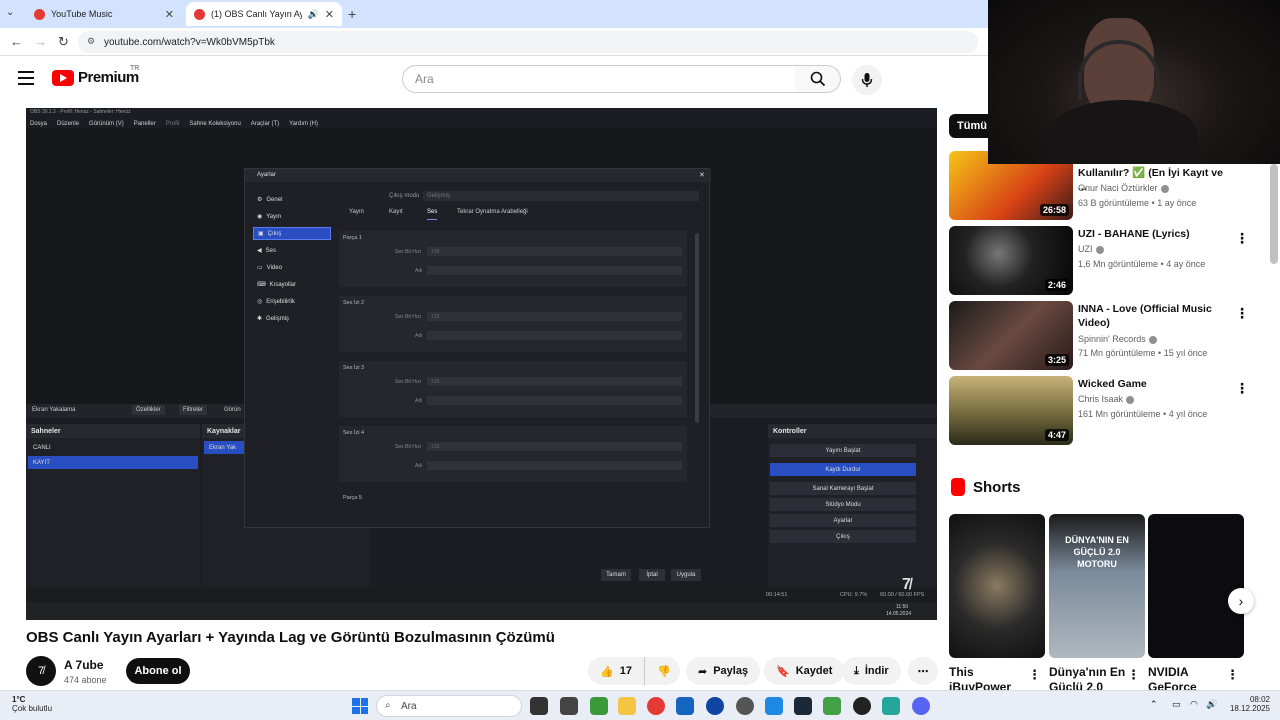  I want to click on site-info-icon: ⚙, so click(91, 41).